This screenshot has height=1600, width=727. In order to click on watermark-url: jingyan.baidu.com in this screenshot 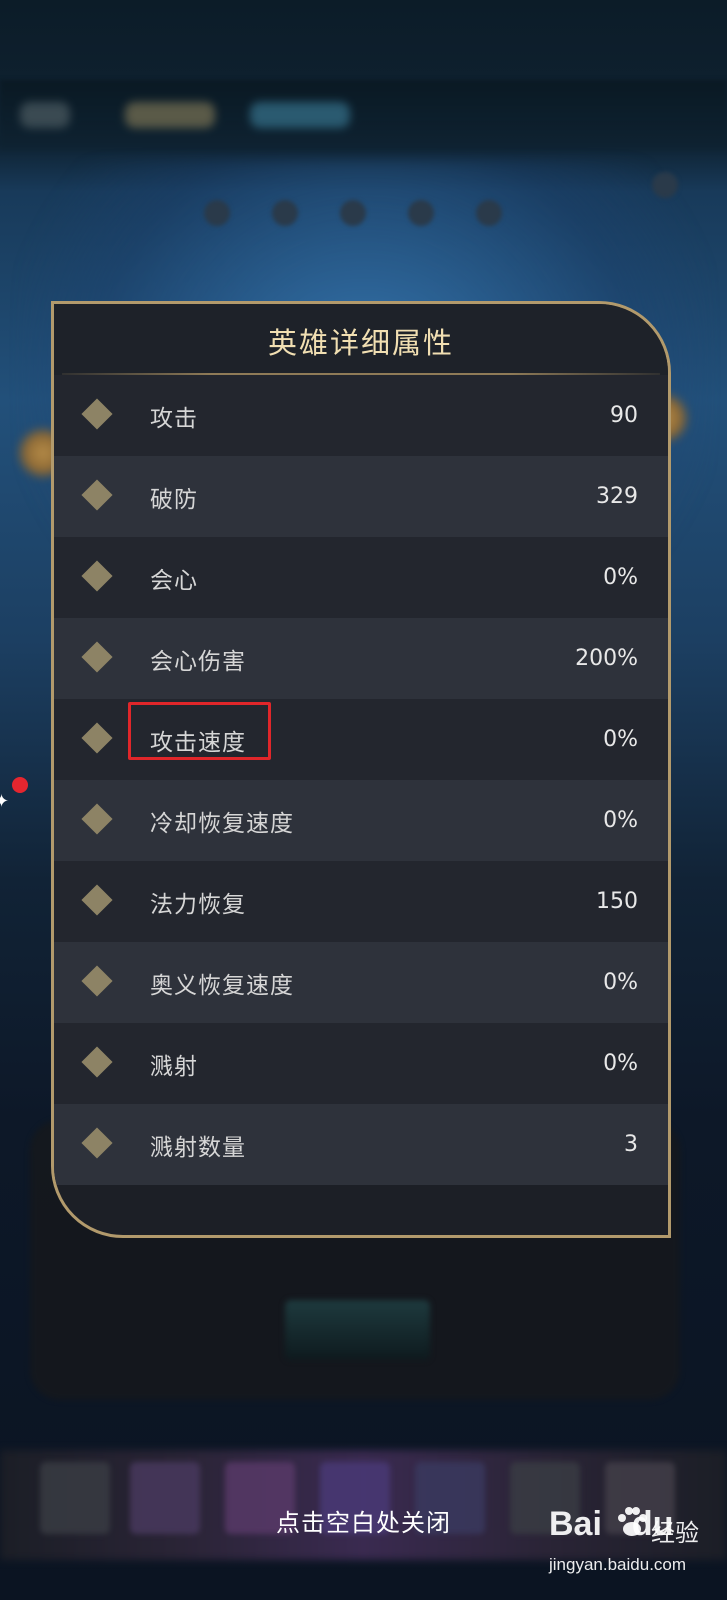, I will do `click(618, 1564)`.